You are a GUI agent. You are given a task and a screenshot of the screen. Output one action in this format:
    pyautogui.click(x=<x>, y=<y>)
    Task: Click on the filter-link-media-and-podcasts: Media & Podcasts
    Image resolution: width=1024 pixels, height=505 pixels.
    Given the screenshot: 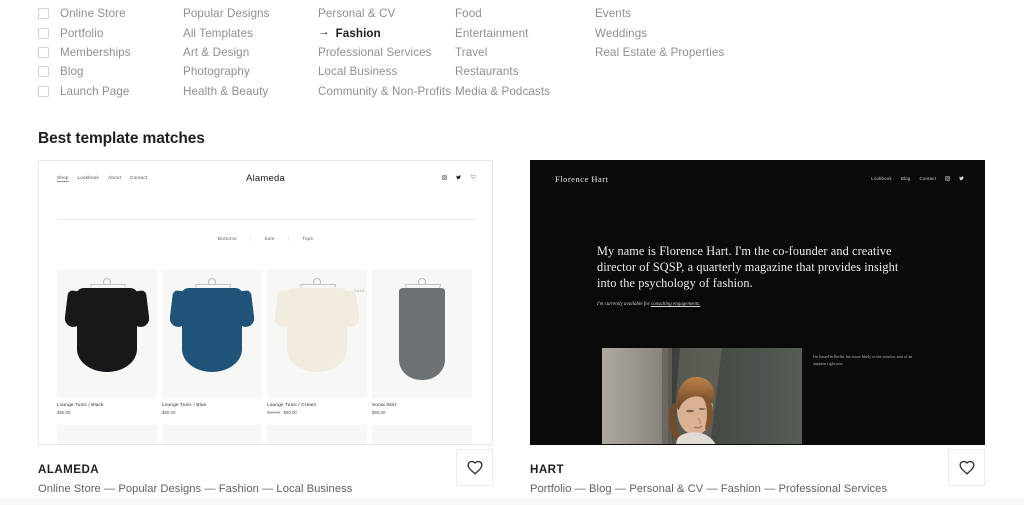 What is the action you would take?
    pyautogui.click(x=525, y=91)
    